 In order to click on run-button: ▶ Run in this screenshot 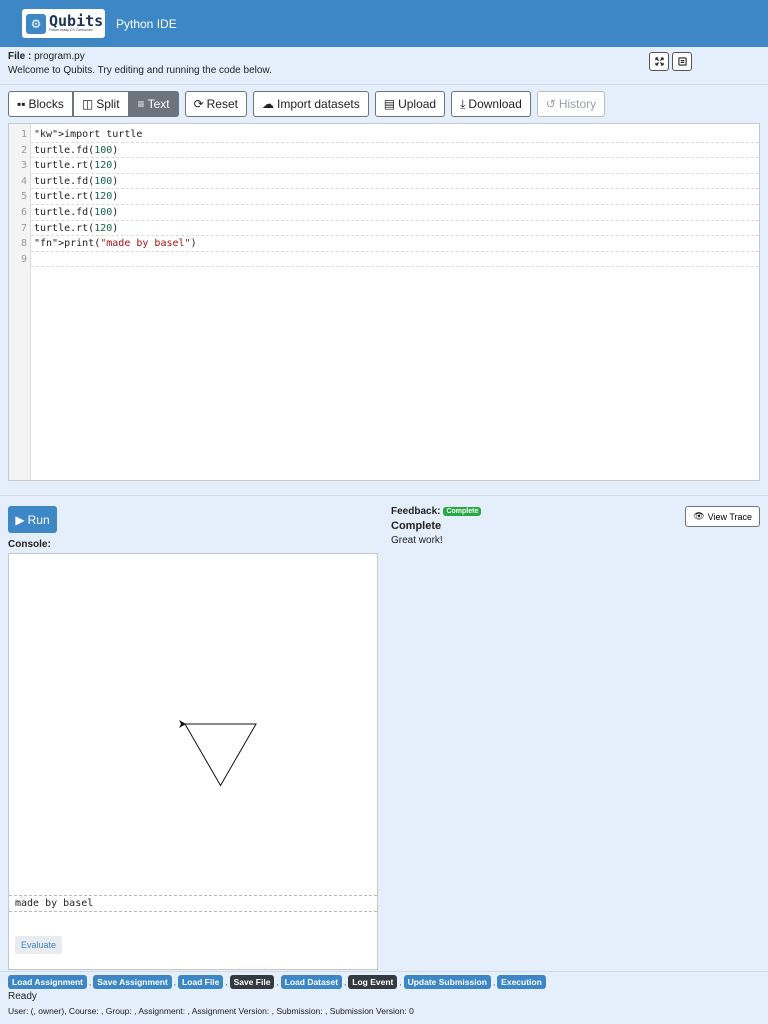, I will do `click(32, 519)`.